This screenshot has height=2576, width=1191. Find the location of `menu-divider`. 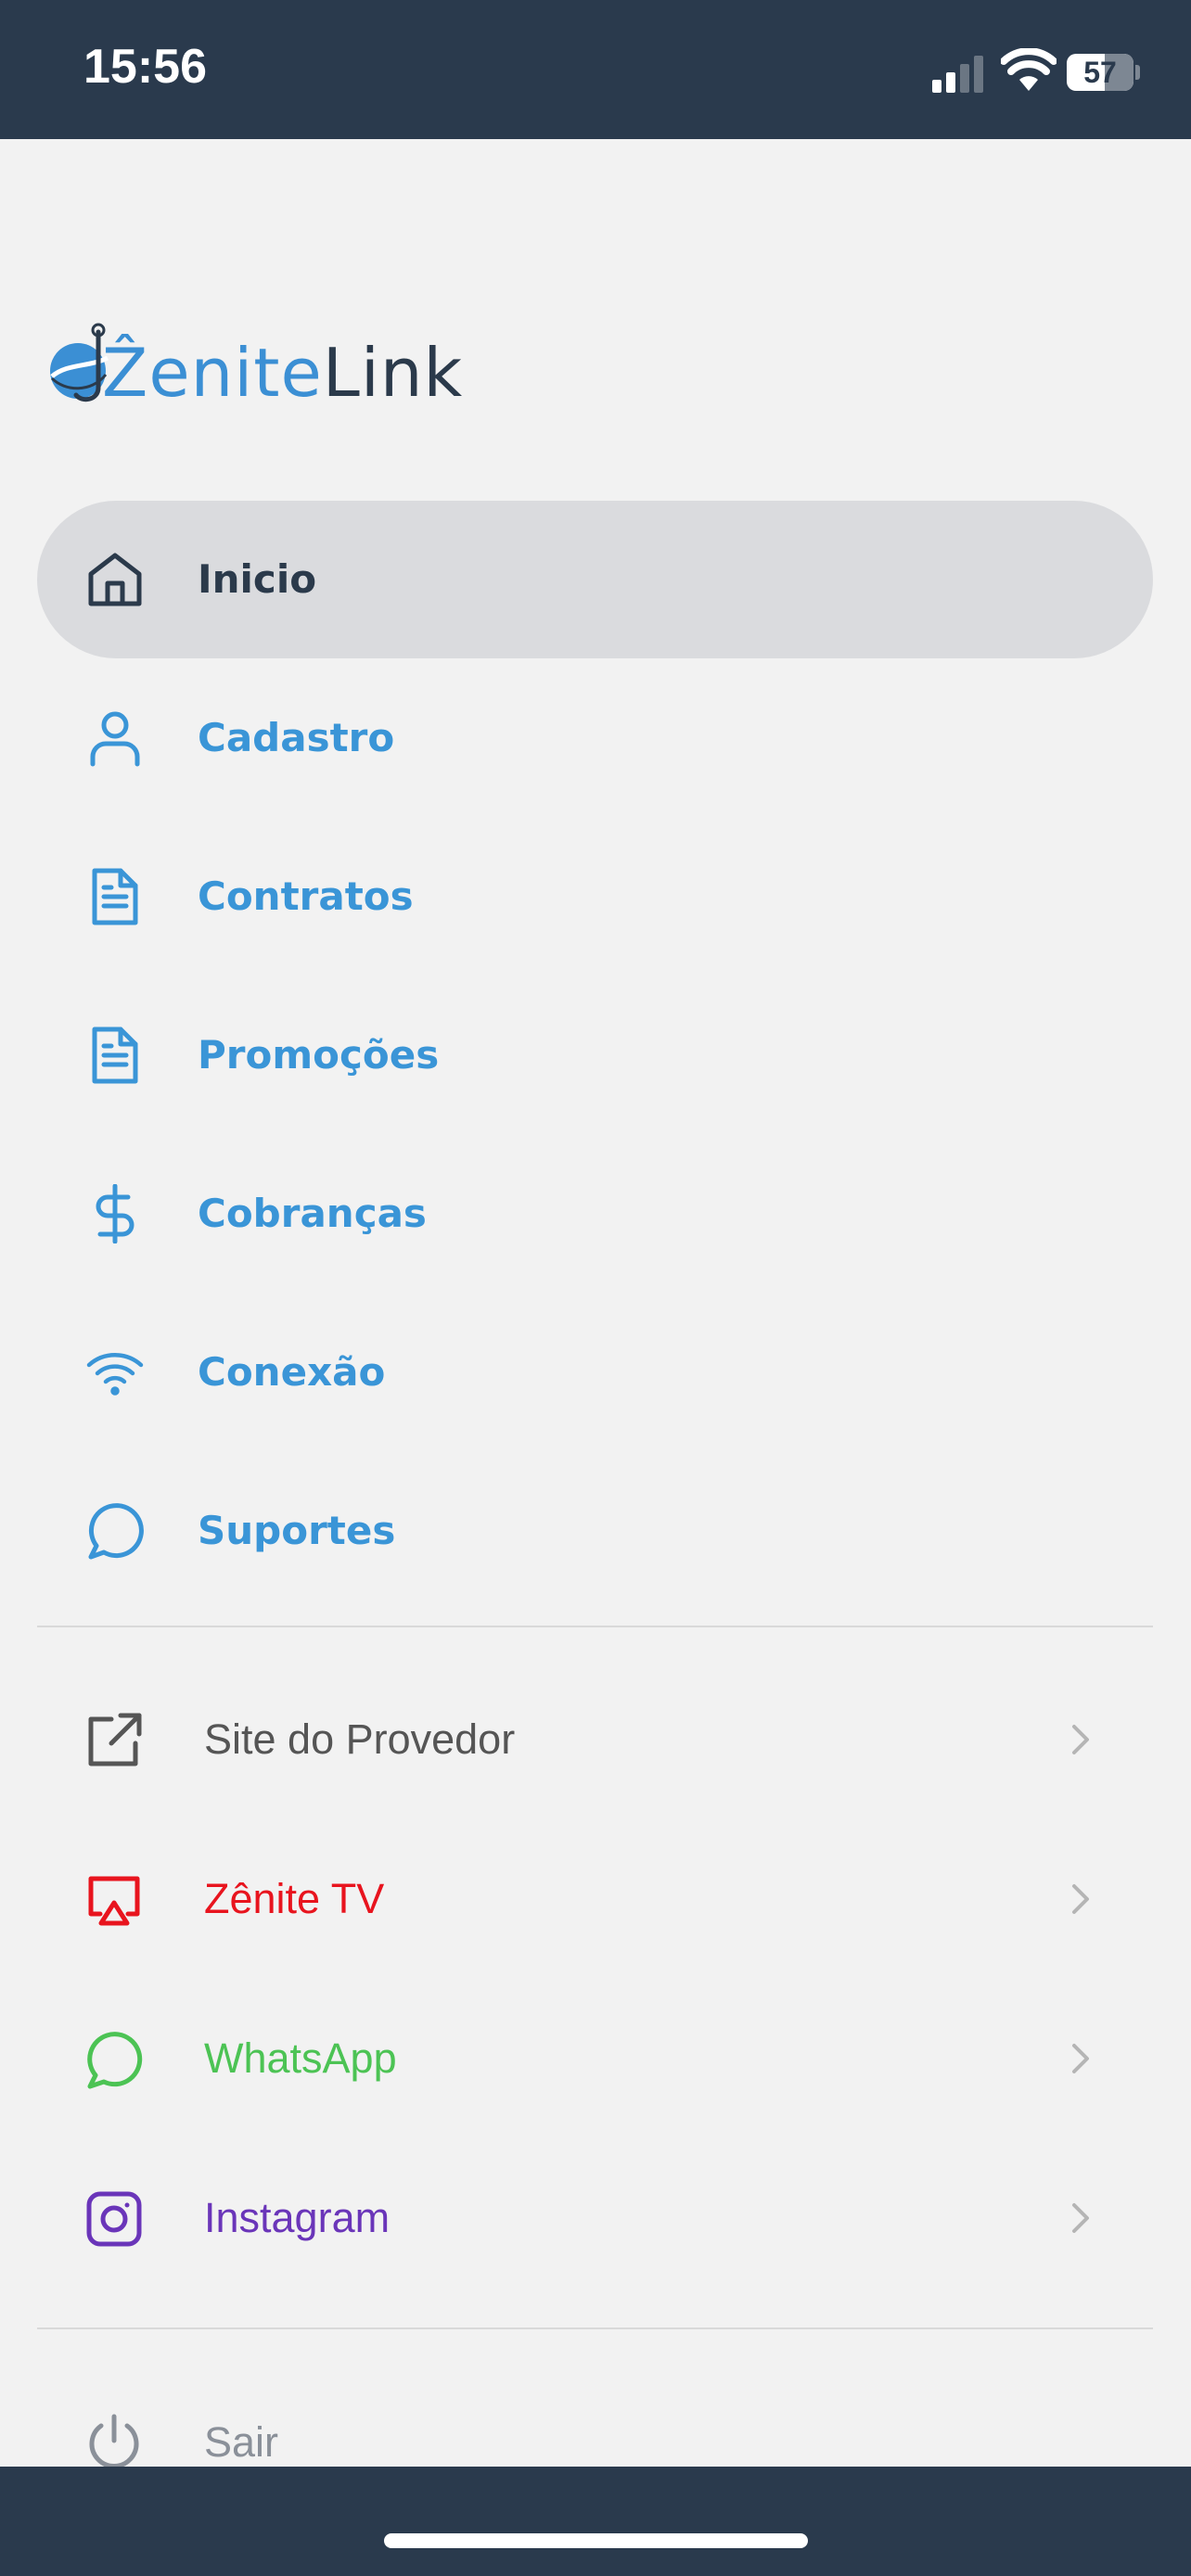

menu-divider is located at coordinates (595, 1626).